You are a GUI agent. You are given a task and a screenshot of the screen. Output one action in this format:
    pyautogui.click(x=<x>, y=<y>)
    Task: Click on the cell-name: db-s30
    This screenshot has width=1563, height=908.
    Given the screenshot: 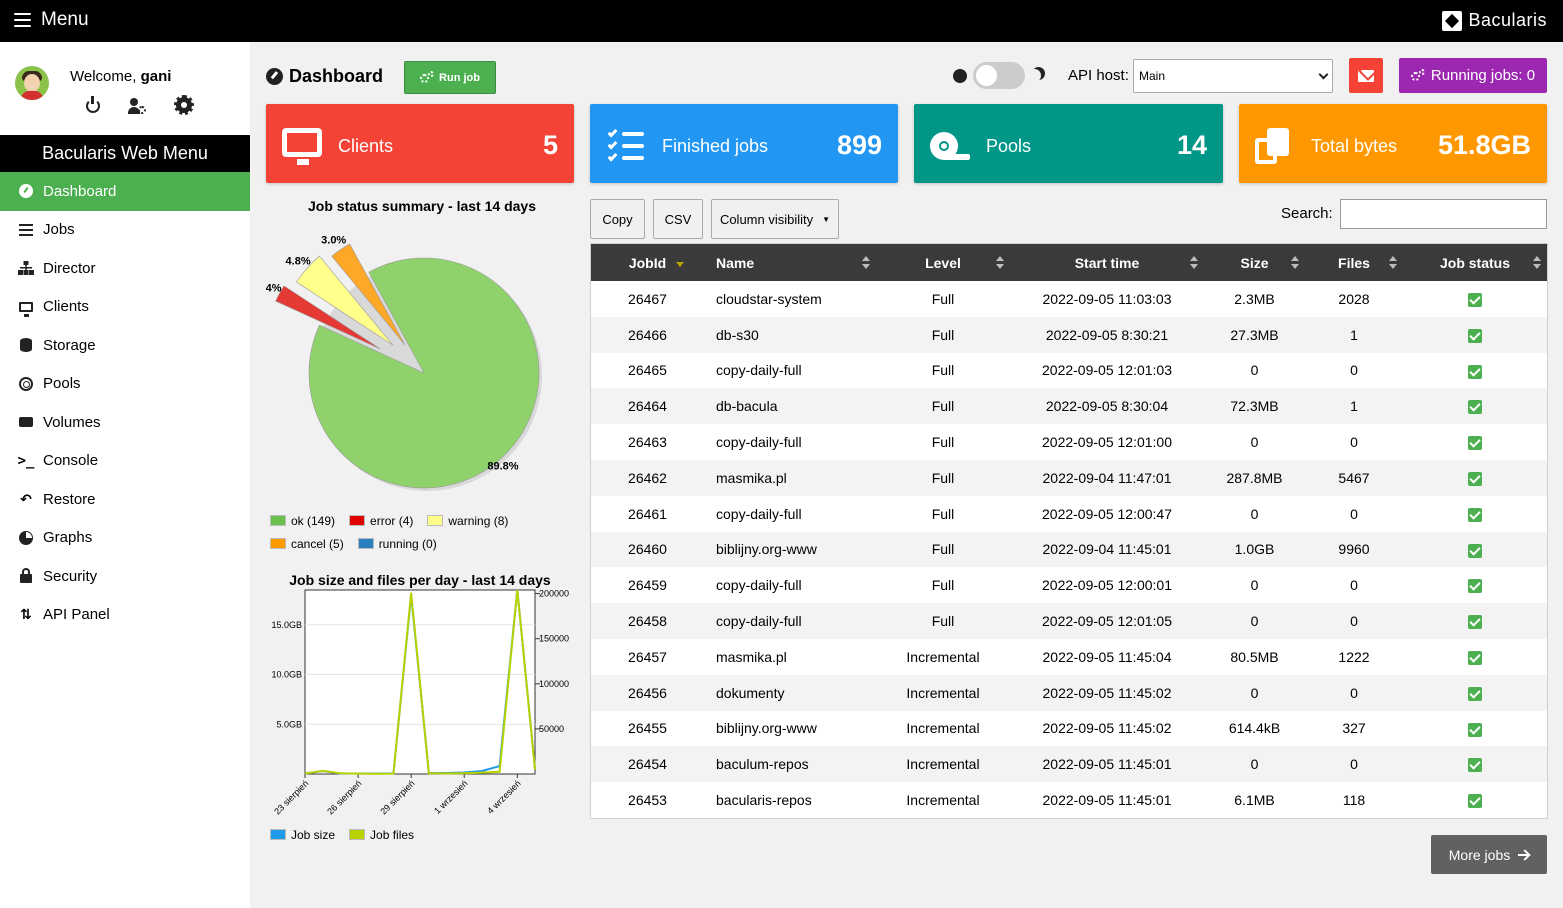 What is the action you would take?
    pyautogui.click(x=790, y=335)
    